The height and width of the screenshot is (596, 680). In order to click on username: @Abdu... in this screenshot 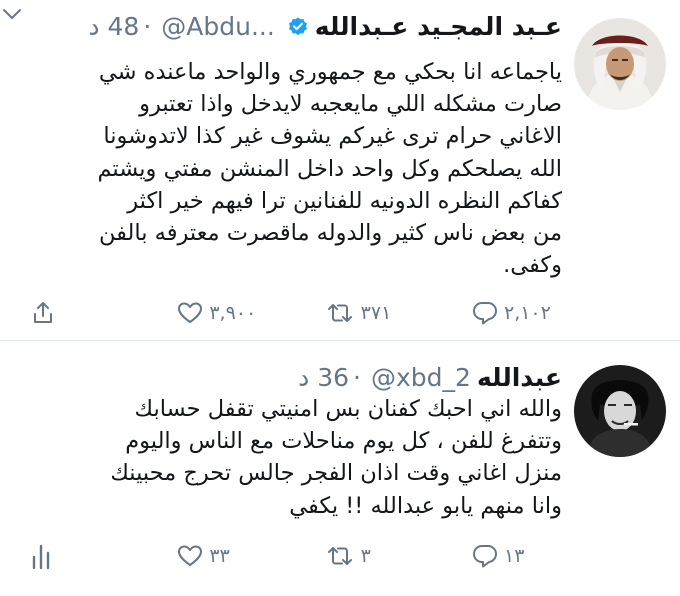, I will do `click(218, 26)`.